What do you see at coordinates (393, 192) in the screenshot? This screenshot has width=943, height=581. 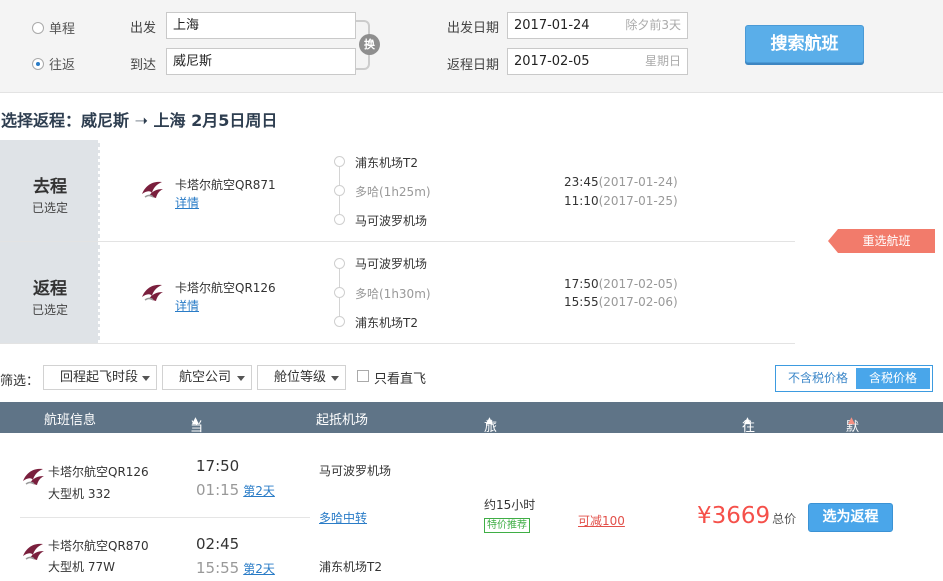 I see `outbound-via: 多哈(1h25m)` at bounding box center [393, 192].